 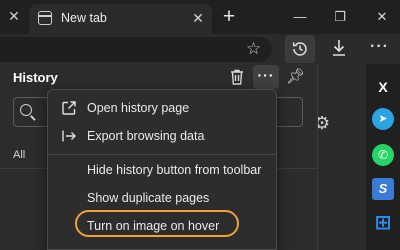 I want to click on whatsapp-icon: ✆, so click(x=383, y=155).